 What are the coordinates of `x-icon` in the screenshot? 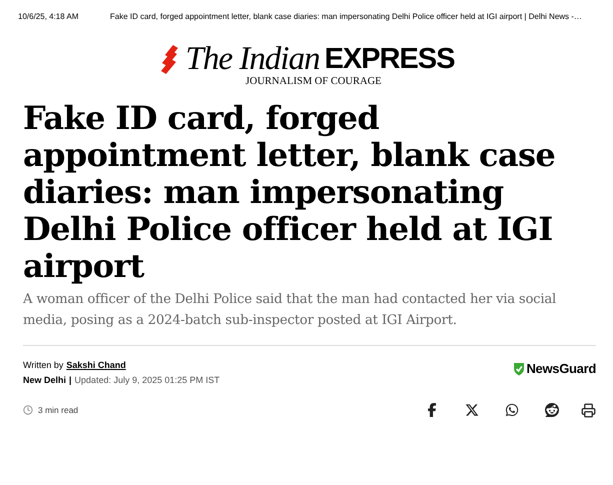 It's located at (472, 410).